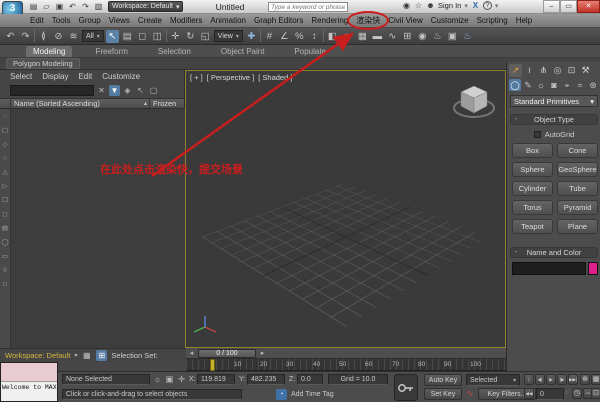 Image resolution: width=600 pixels, height=402 pixels. Describe the element at coordinates (532, 188) in the screenshot. I see `cylinder-button: Cylinder` at that location.